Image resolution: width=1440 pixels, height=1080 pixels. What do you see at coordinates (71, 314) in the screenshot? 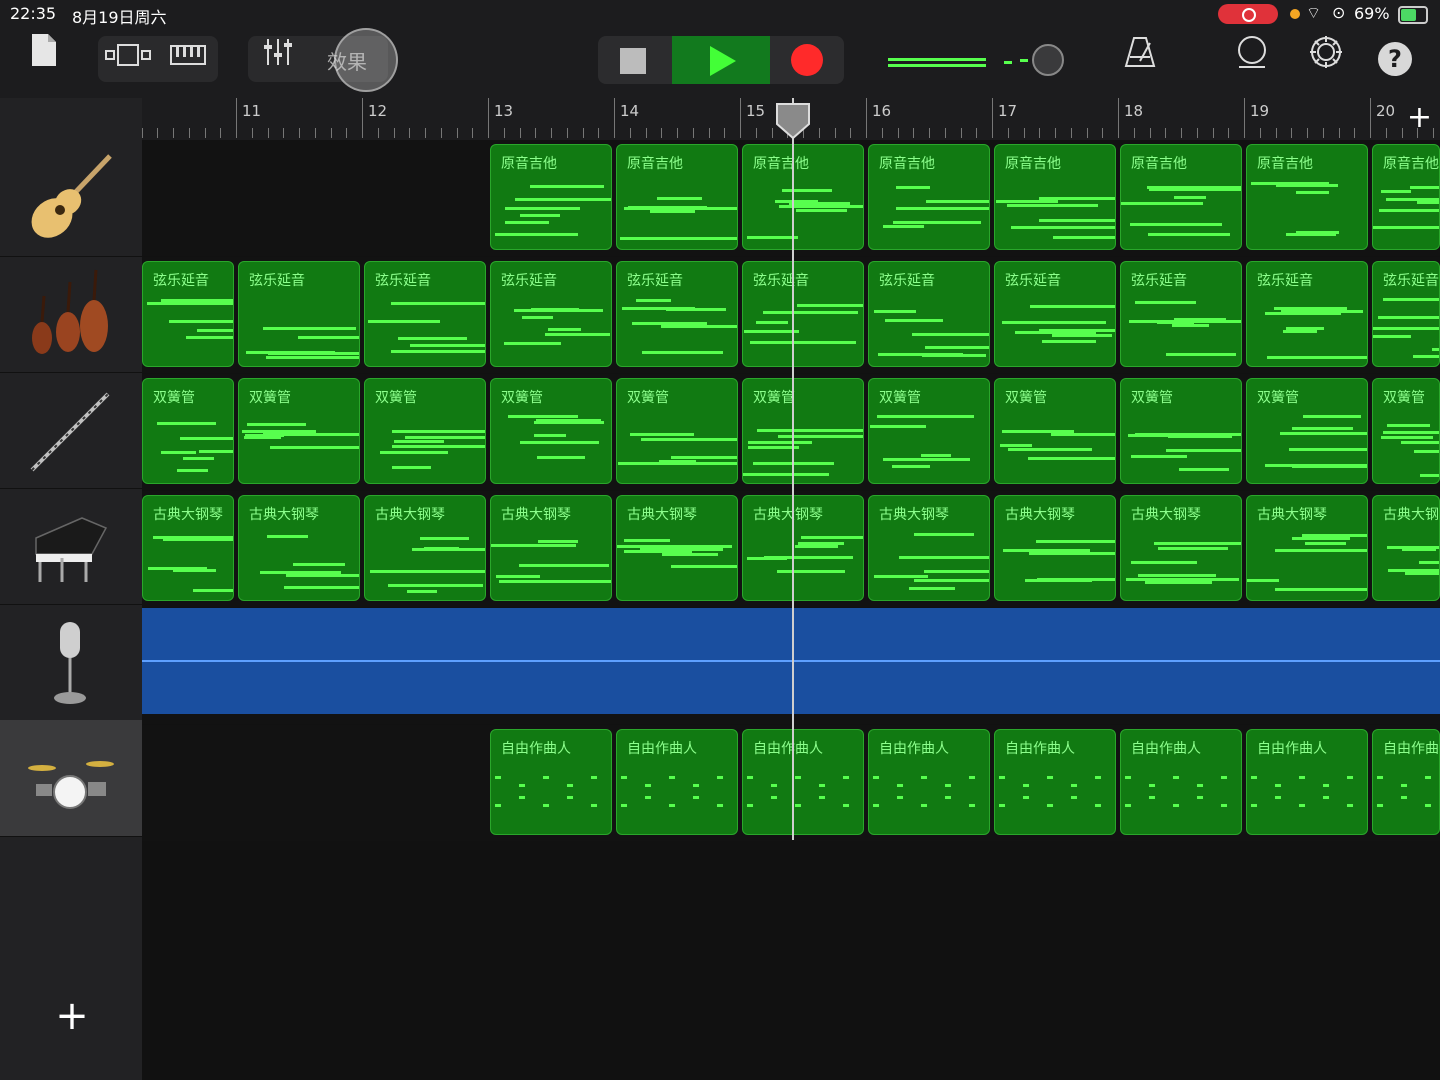
I see `track-header-strings` at bounding box center [71, 314].